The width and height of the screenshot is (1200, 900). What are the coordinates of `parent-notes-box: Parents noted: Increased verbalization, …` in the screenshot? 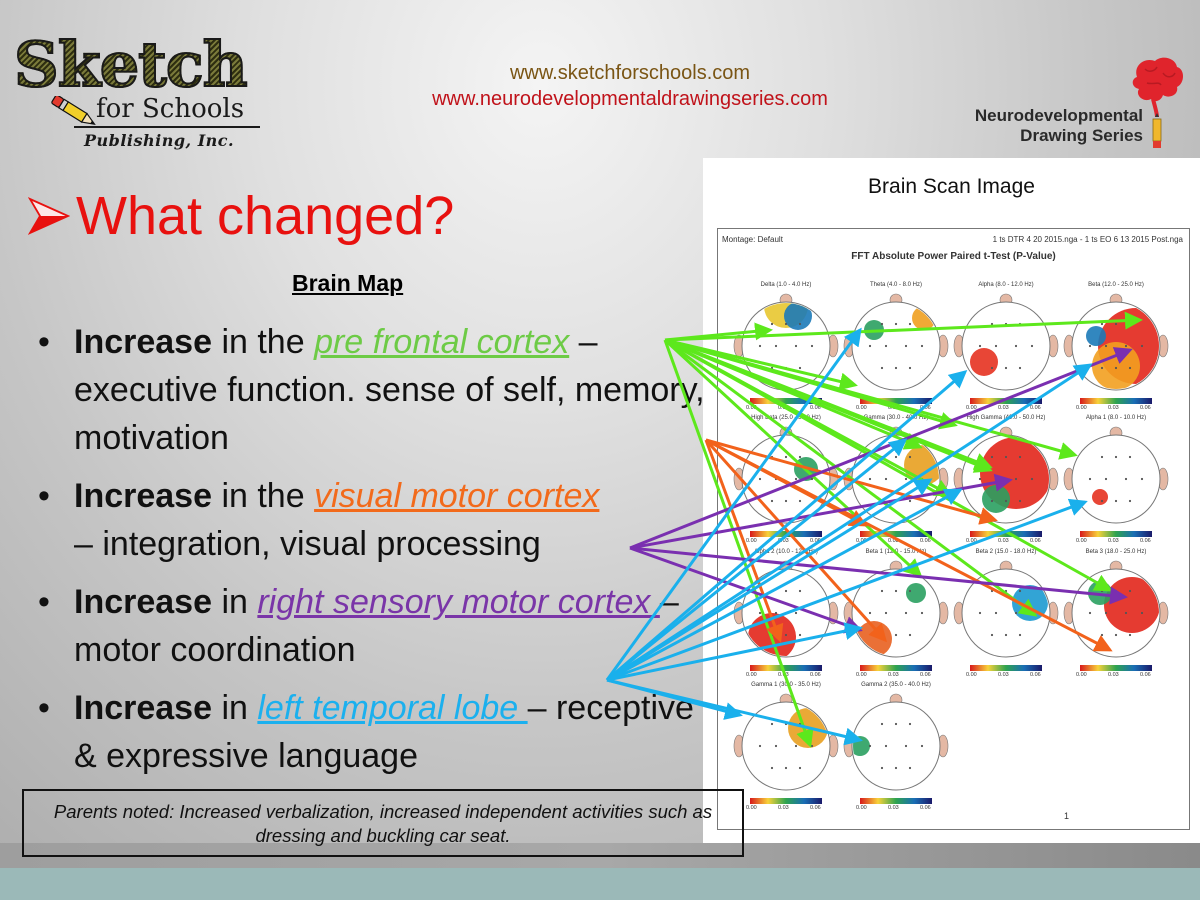 It's located at (383, 823).